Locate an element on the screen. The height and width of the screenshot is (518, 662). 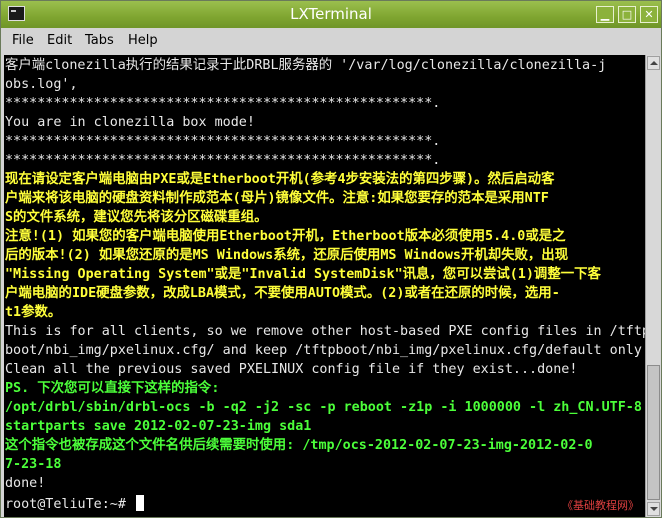
vertical-scrollbar is located at coordinates (653, 286).